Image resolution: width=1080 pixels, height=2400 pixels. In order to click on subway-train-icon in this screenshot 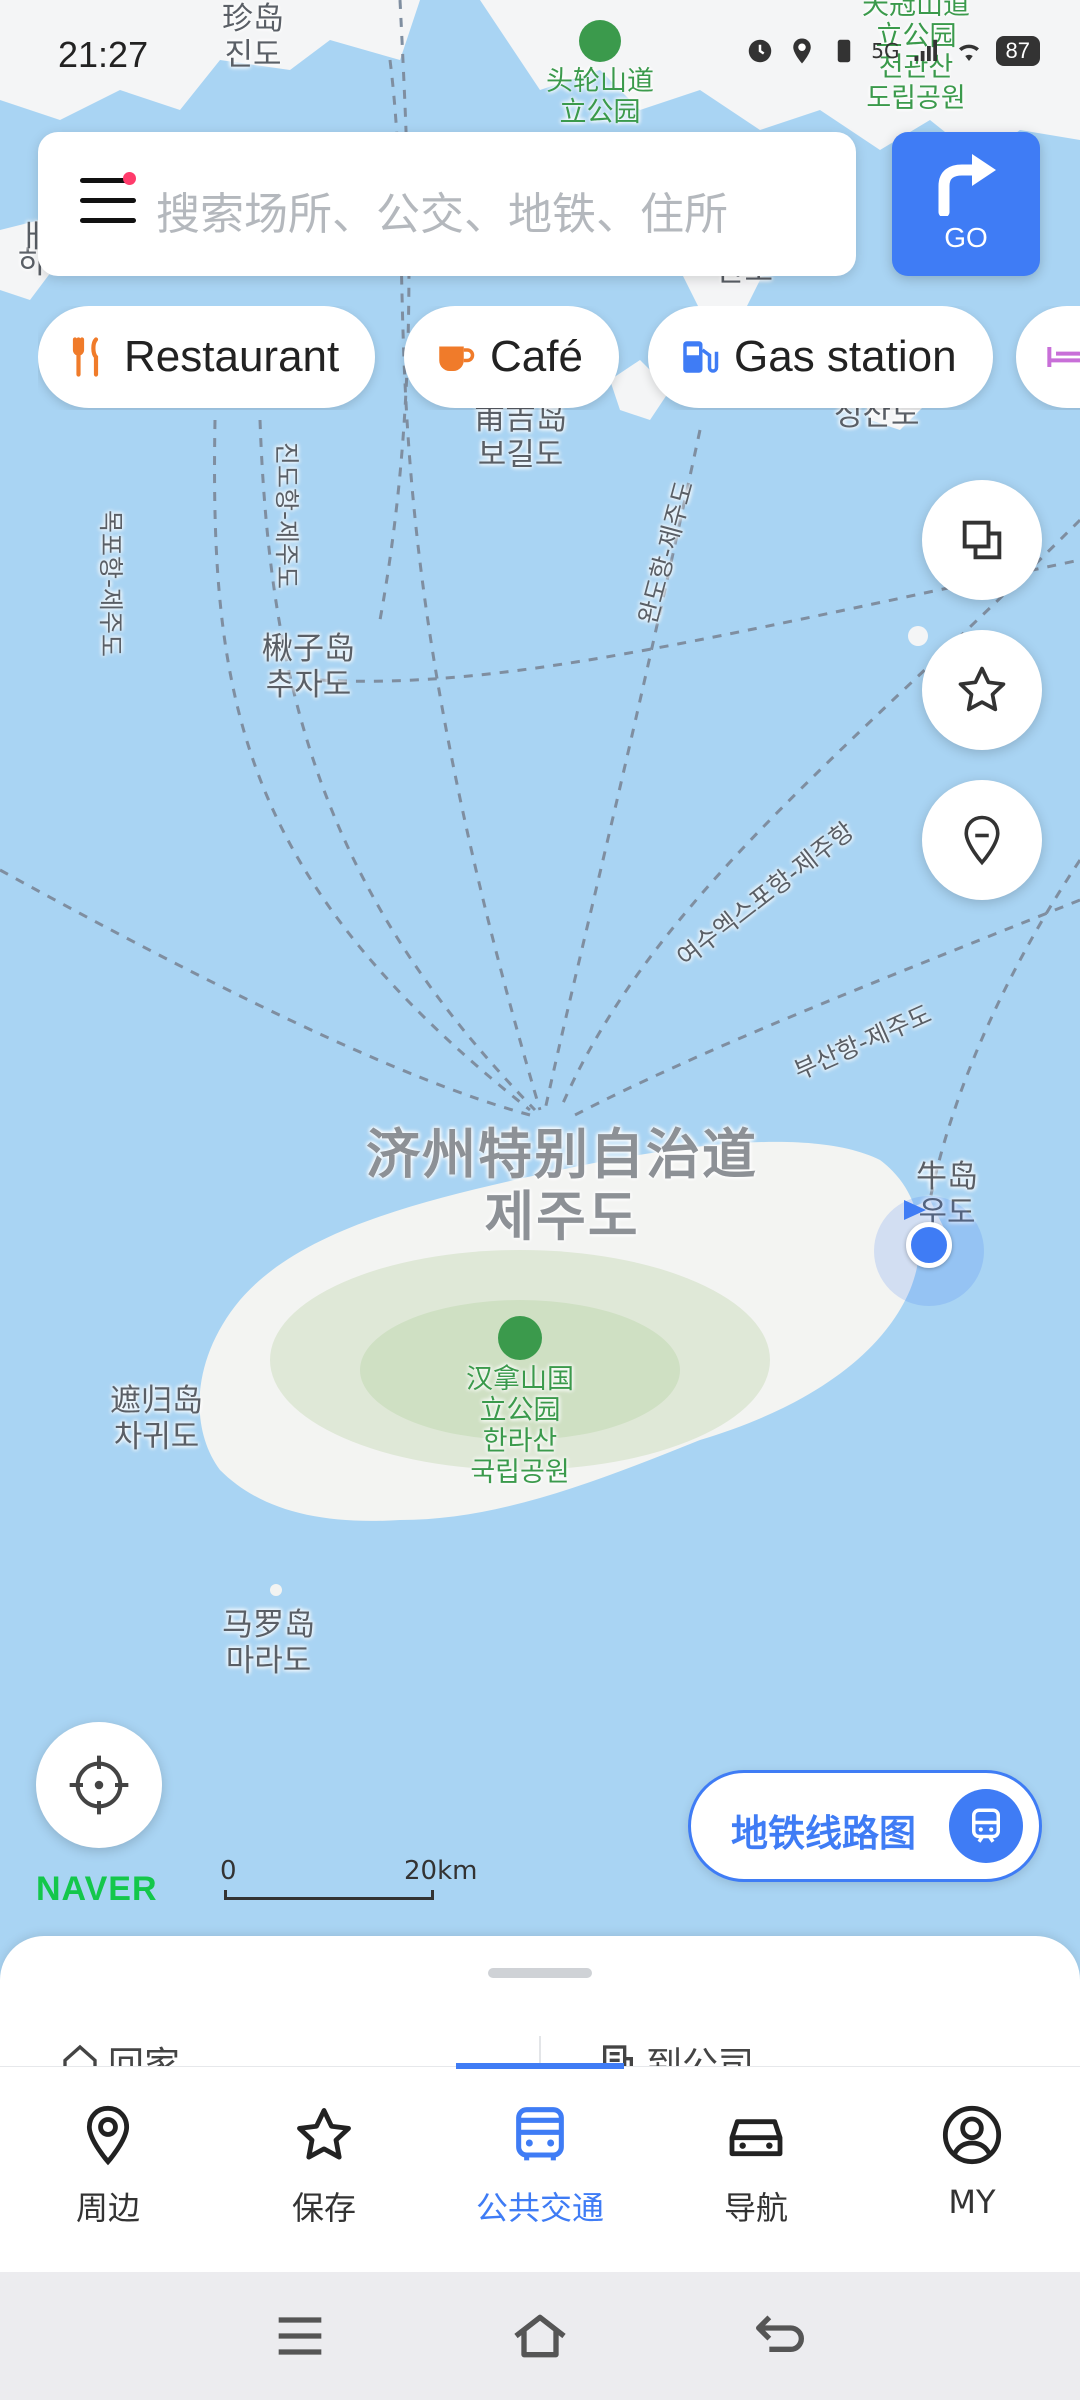, I will do `click(986, 1826)`.